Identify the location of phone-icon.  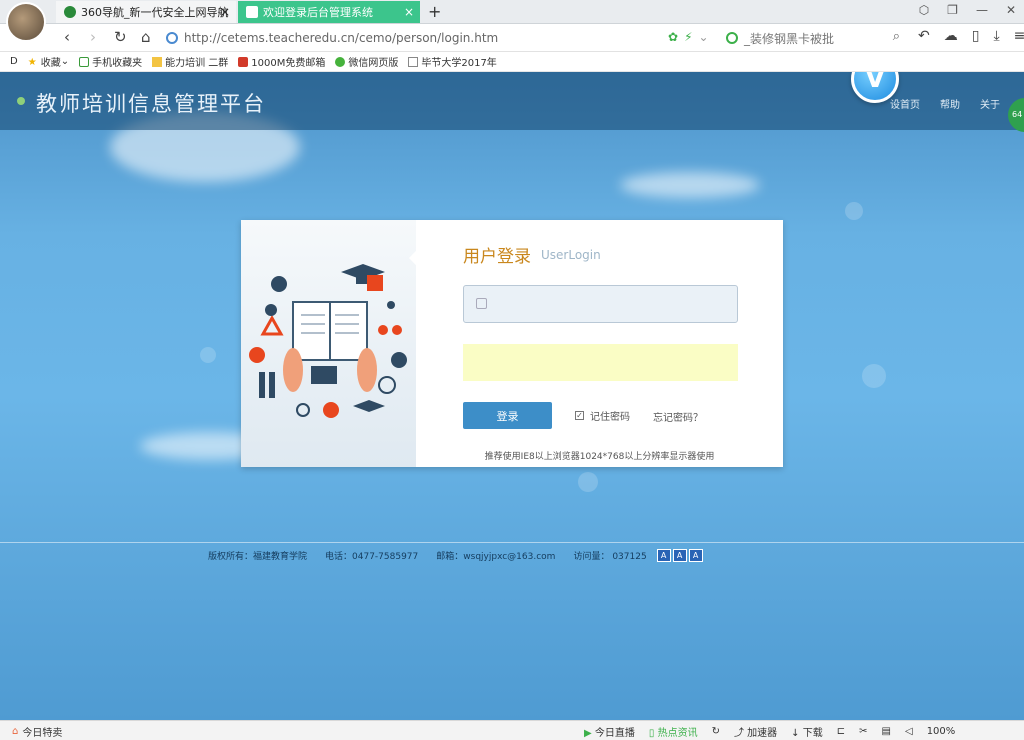
(84, 61).